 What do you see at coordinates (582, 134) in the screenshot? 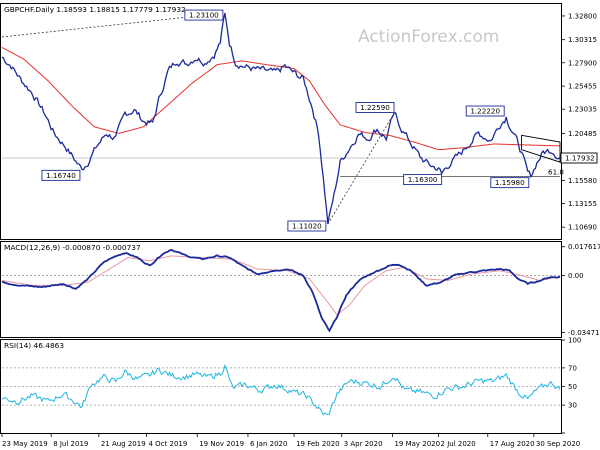
I see `price-y-tick-label: 1.20485` at bounding box center [582, 134].